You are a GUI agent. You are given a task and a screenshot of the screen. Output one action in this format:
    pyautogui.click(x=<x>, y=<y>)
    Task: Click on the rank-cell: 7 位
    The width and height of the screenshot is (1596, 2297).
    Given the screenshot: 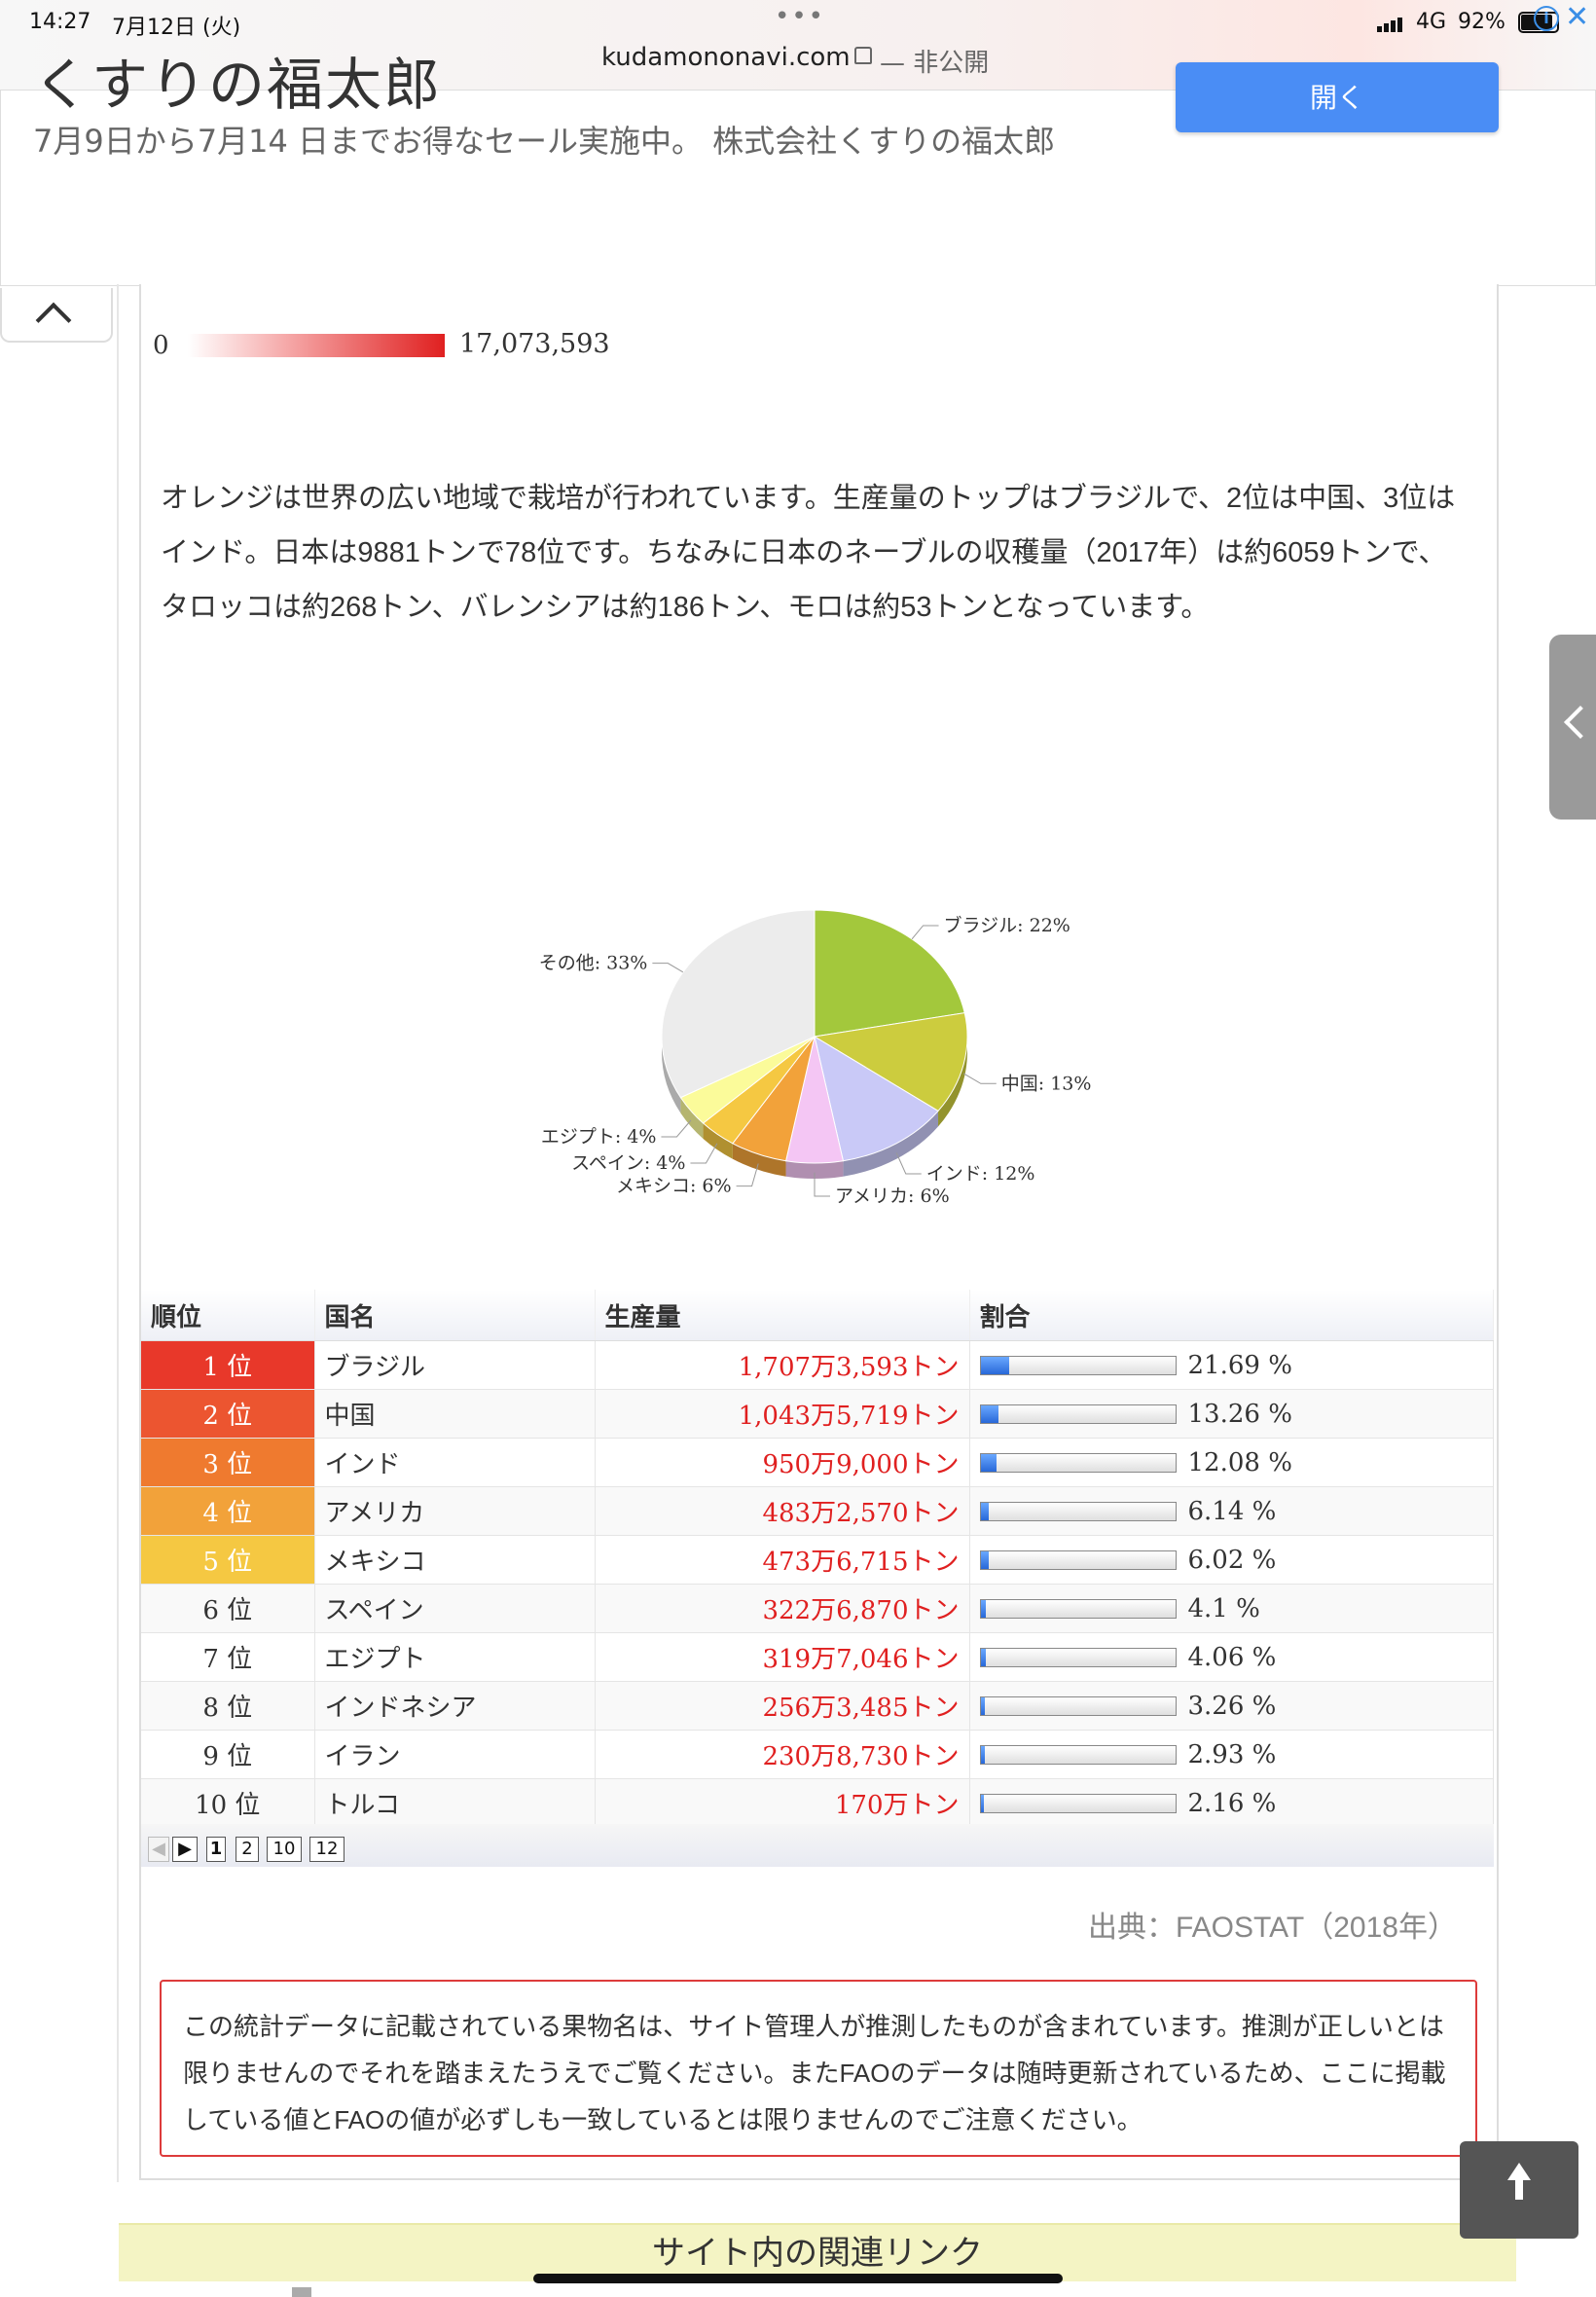 What is the action you would take?
    pyautogui.click(x=228, y=1657)
    